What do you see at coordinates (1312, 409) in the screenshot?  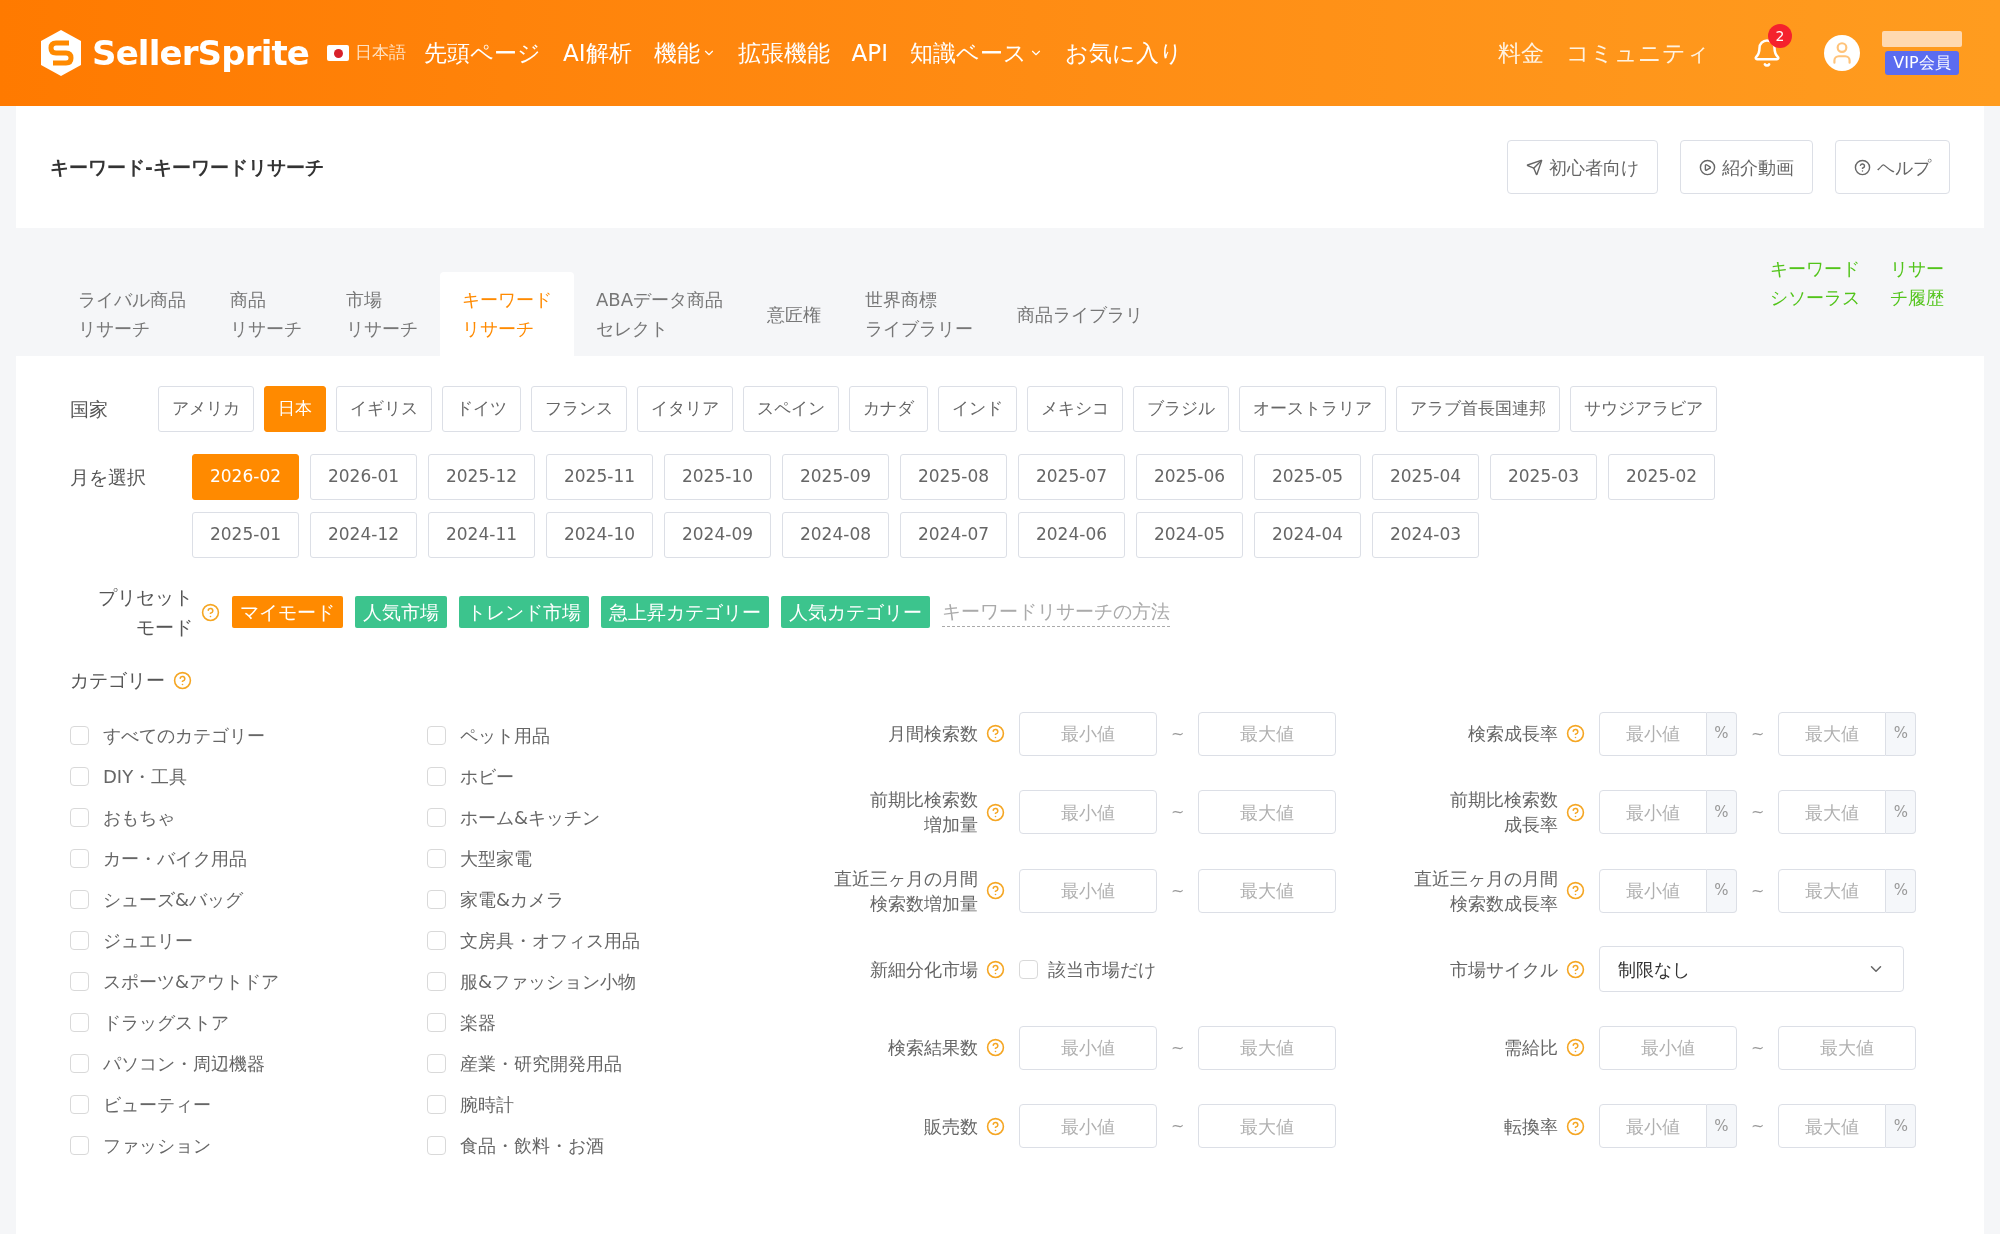 I see `country-option: オーストラリア` at bounding box center [1312, 409].